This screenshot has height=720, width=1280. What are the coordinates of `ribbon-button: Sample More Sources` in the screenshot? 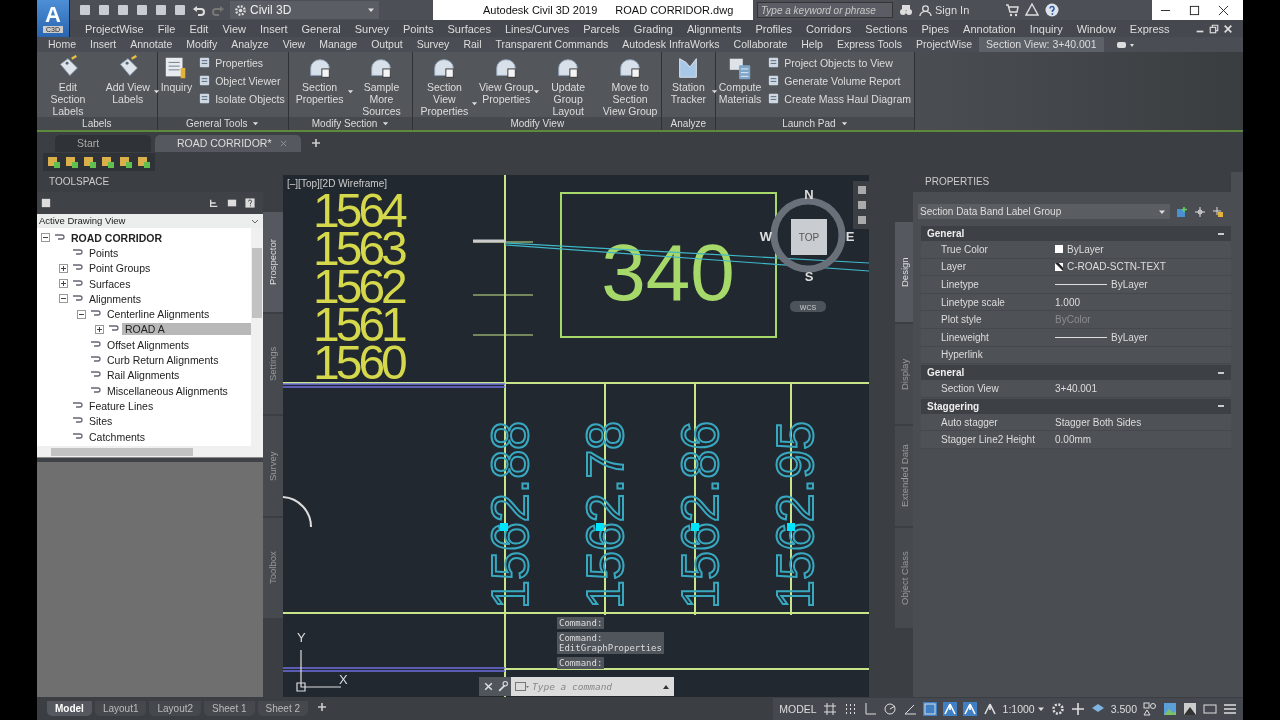 It's located at (381, 86).